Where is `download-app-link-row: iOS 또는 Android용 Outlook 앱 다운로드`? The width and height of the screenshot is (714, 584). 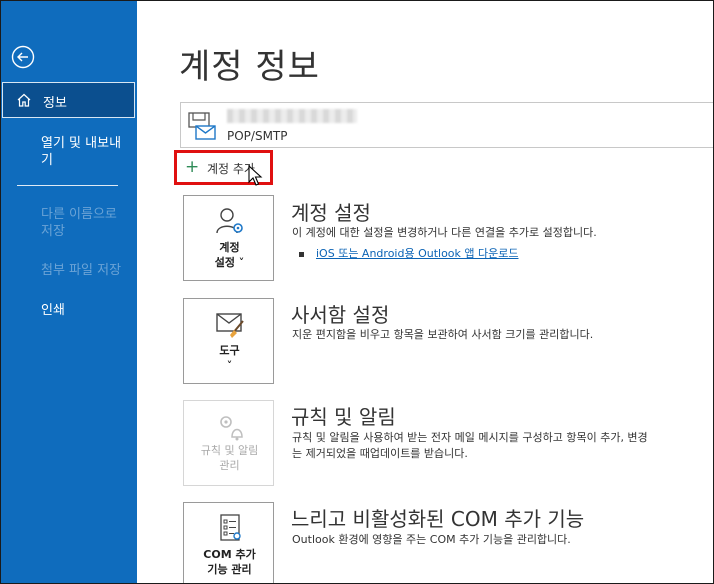
download-app-link-row: iOS 또는 Android용 Outlook 앱 다운로드 is located at coordinates (409, 253).